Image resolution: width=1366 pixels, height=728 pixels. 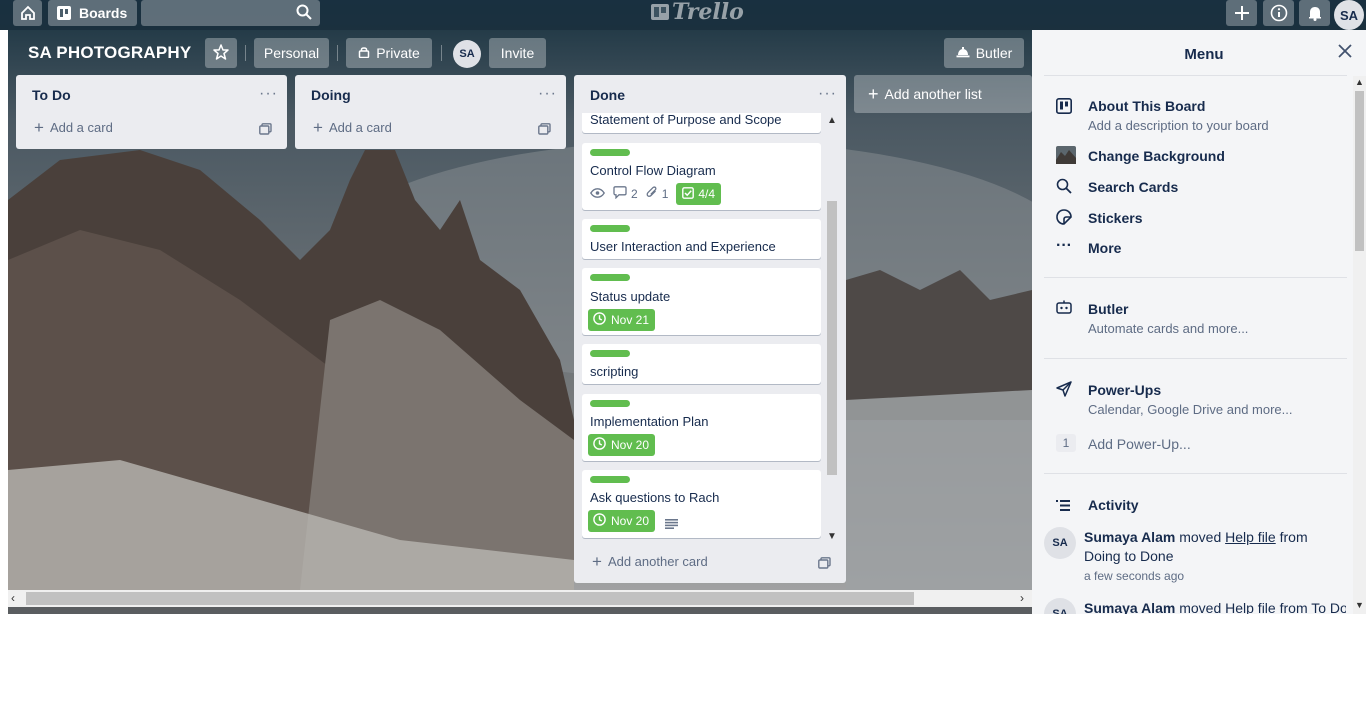 I want to click on card-title: scripting, so click(x=614, y=371).